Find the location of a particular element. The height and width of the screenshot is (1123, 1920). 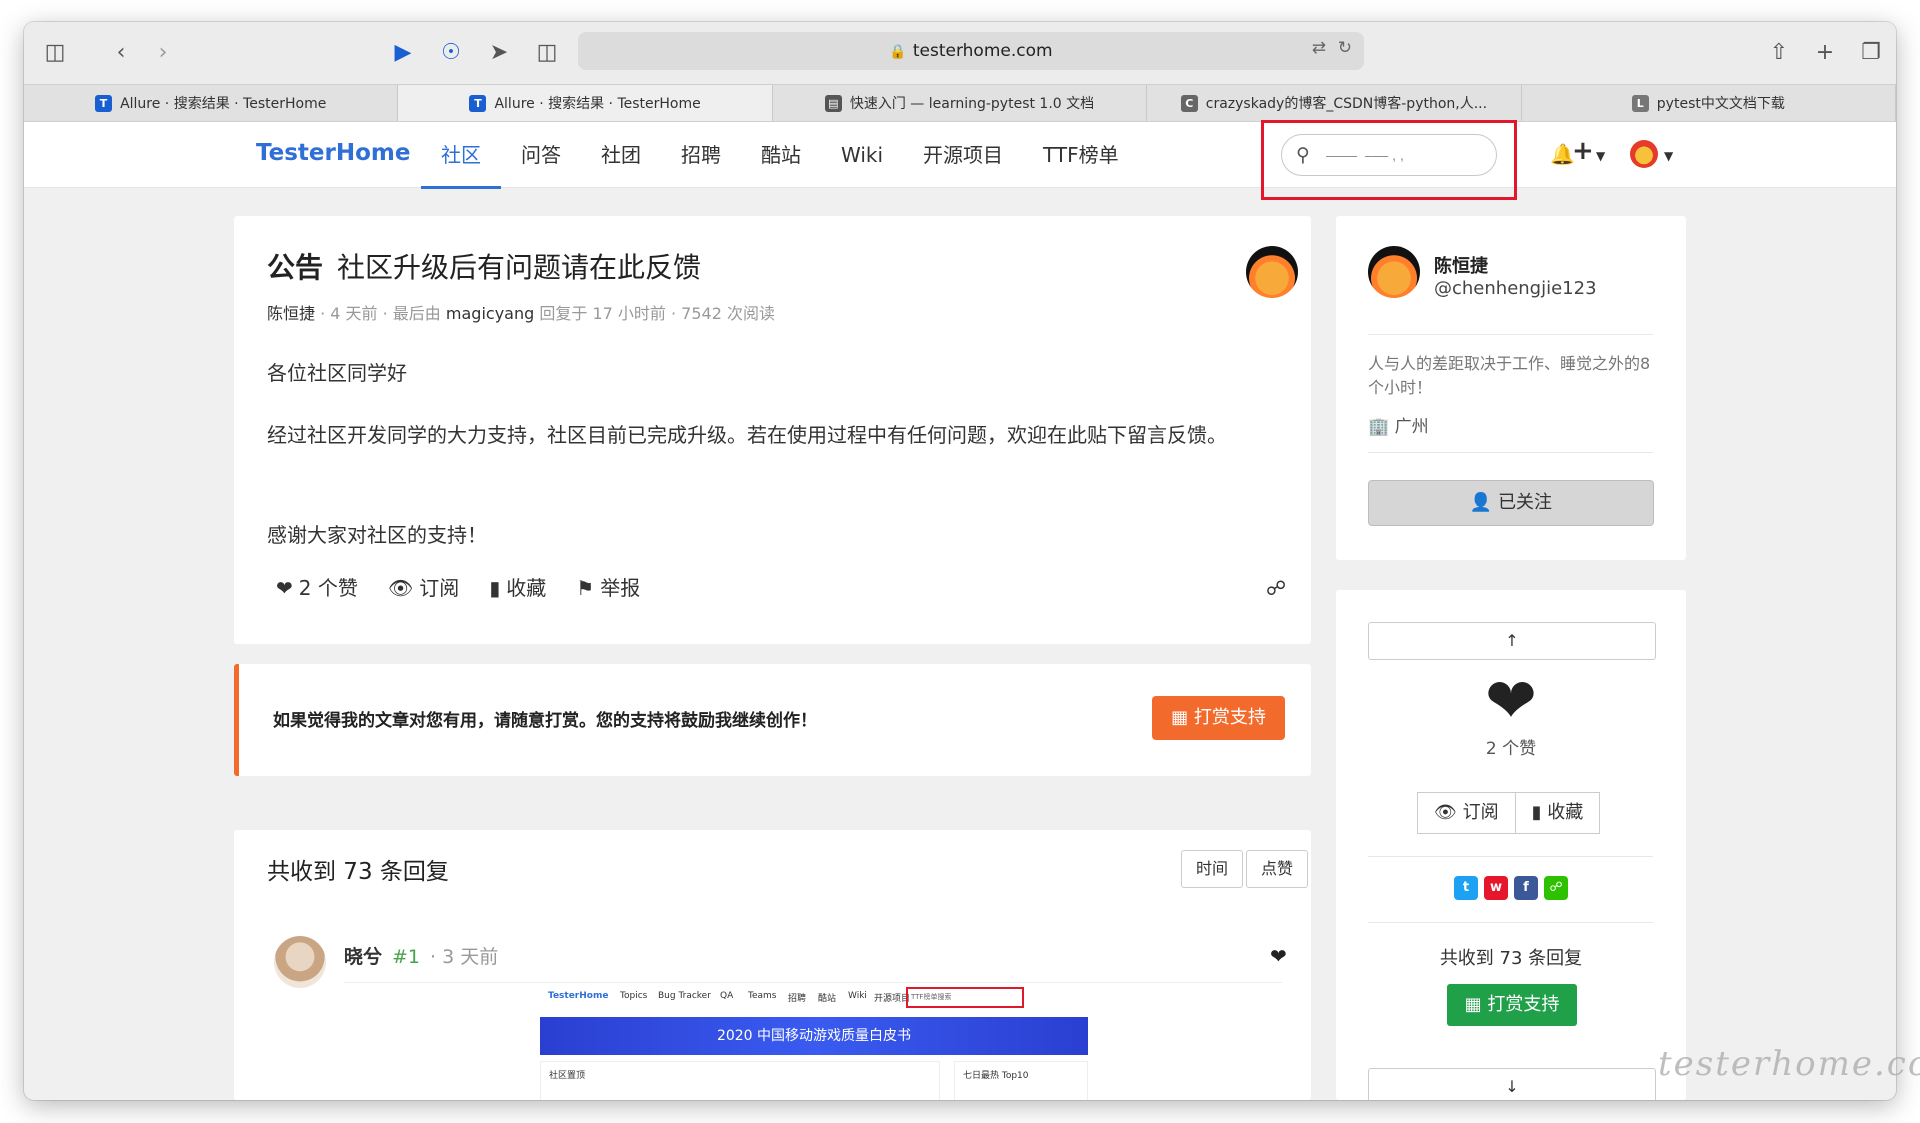

favorite-button: ▮ 收藏 is located at coordinates (517, 586).